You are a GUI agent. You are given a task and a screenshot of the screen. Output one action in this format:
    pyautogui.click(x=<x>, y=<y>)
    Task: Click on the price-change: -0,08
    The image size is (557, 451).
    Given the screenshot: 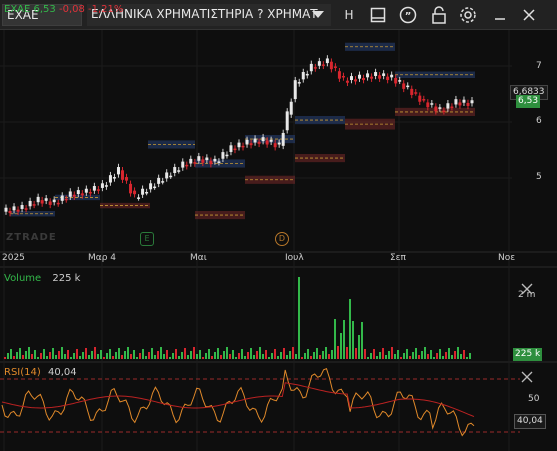 What is the action you would take?
    pyautogui.click(x=71, y=9)
    